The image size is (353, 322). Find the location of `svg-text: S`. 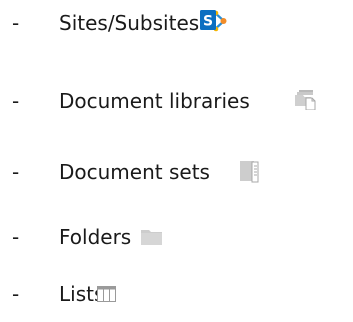

svg-text: S is located at coordinates (208, 22).